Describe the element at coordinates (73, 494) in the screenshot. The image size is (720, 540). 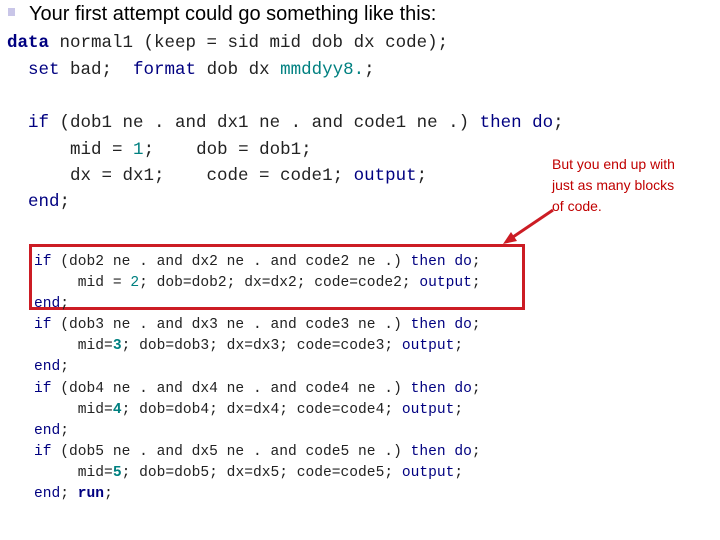
I see `code-line-end-run: end; run;` at that location.